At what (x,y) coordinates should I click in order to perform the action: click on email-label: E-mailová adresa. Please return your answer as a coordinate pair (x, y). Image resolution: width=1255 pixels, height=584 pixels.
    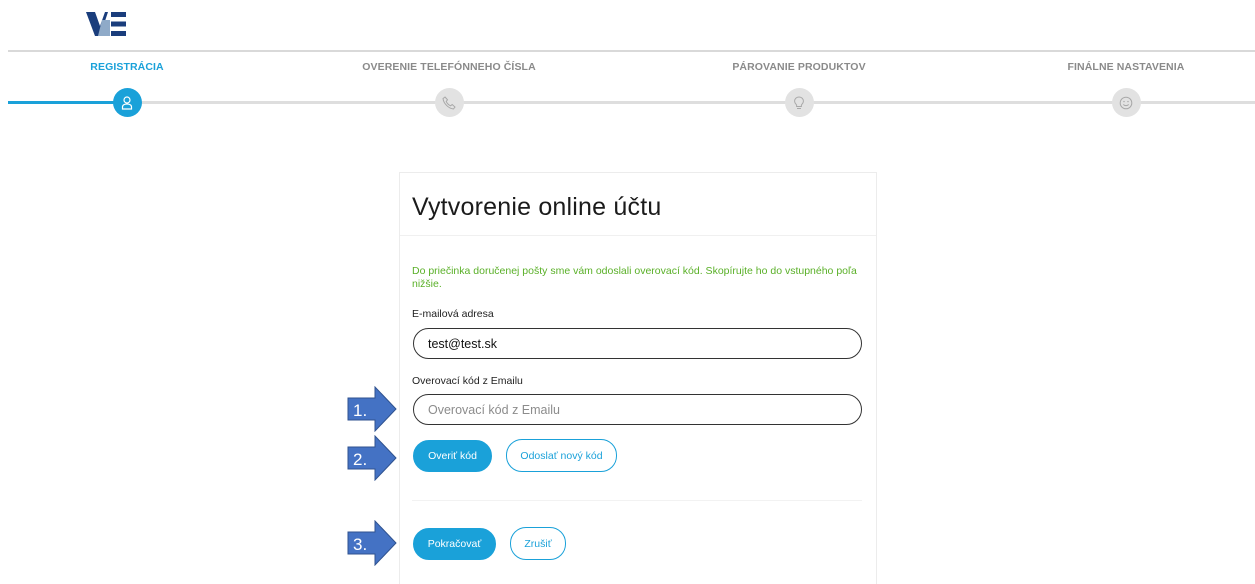
    Looking at the image, I should click on (453, 314).